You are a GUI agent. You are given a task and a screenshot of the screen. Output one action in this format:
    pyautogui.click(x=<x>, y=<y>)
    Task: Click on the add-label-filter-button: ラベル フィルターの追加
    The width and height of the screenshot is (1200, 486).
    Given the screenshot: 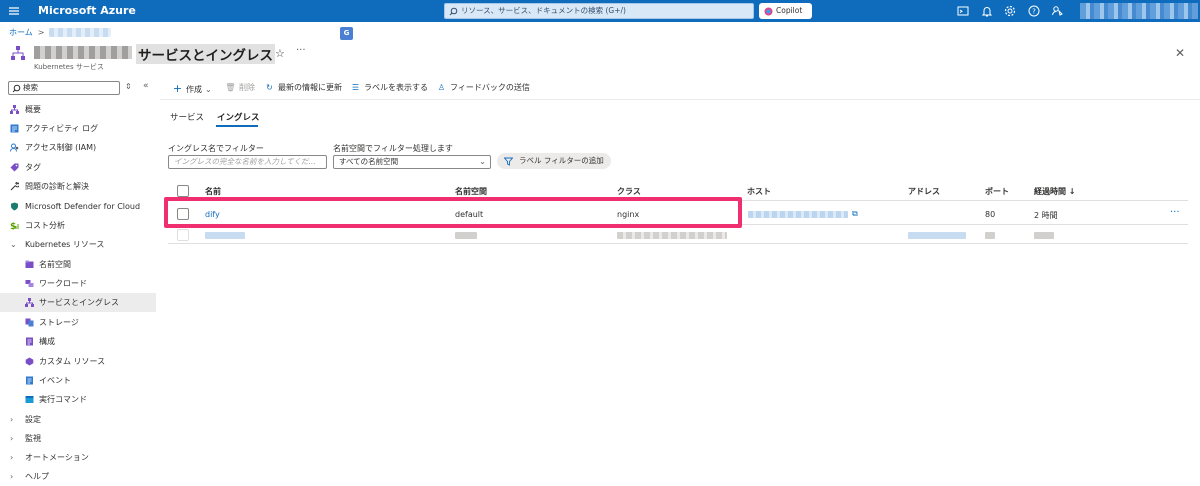 What is the action you would take?
    pyautogui.click(x=554, y=161)
    